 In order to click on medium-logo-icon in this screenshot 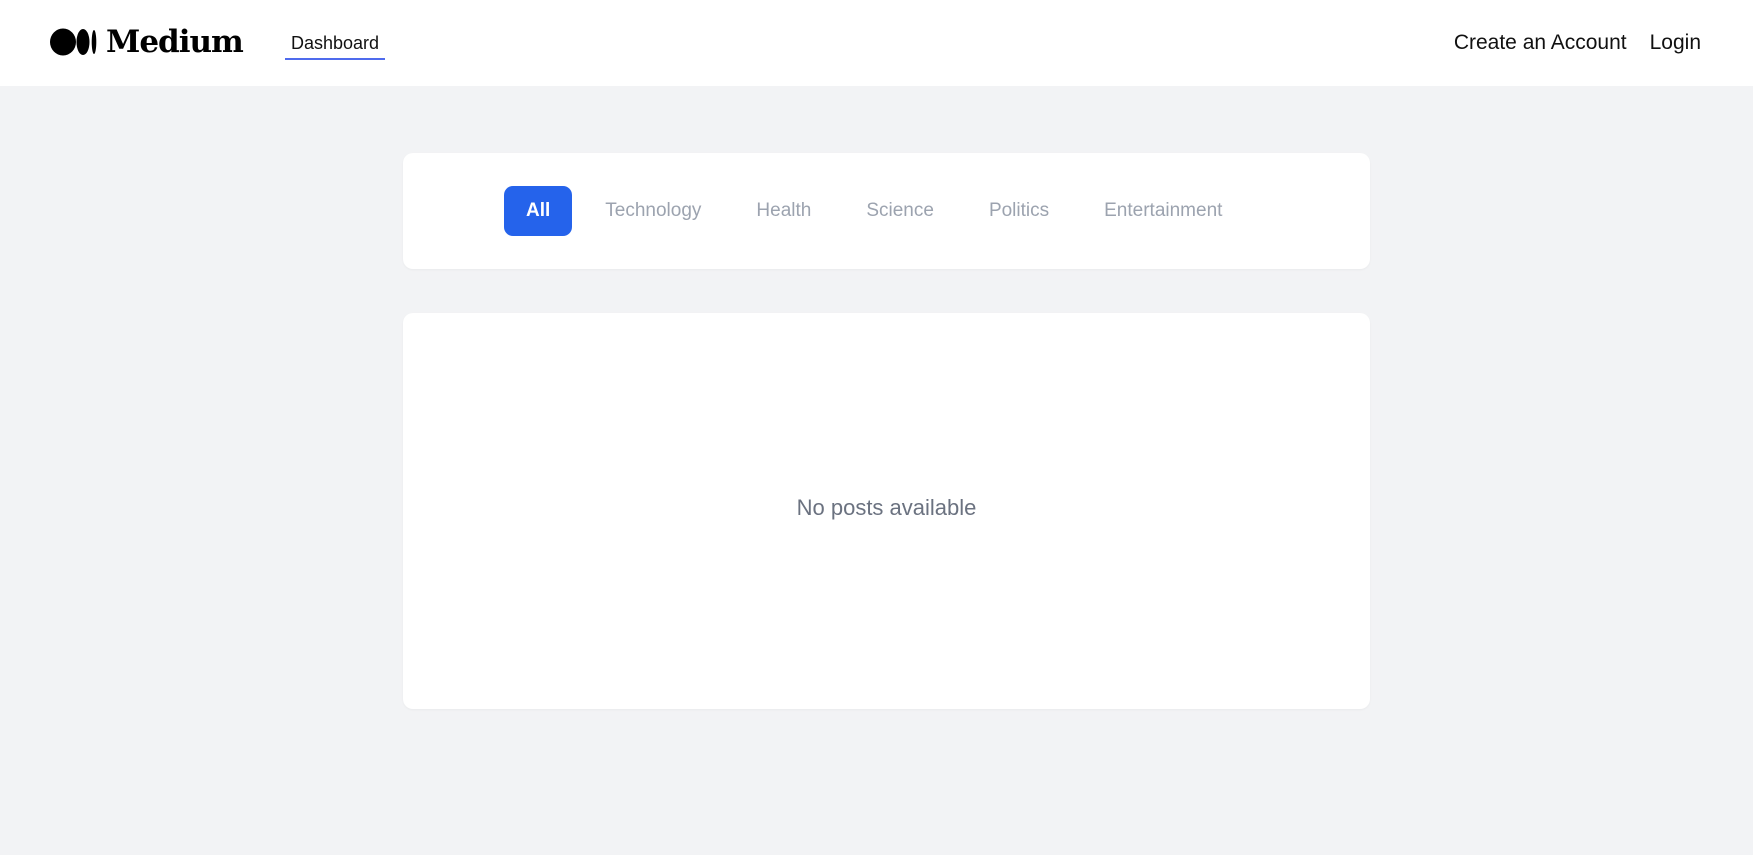, I will do `click(74, 42)`.